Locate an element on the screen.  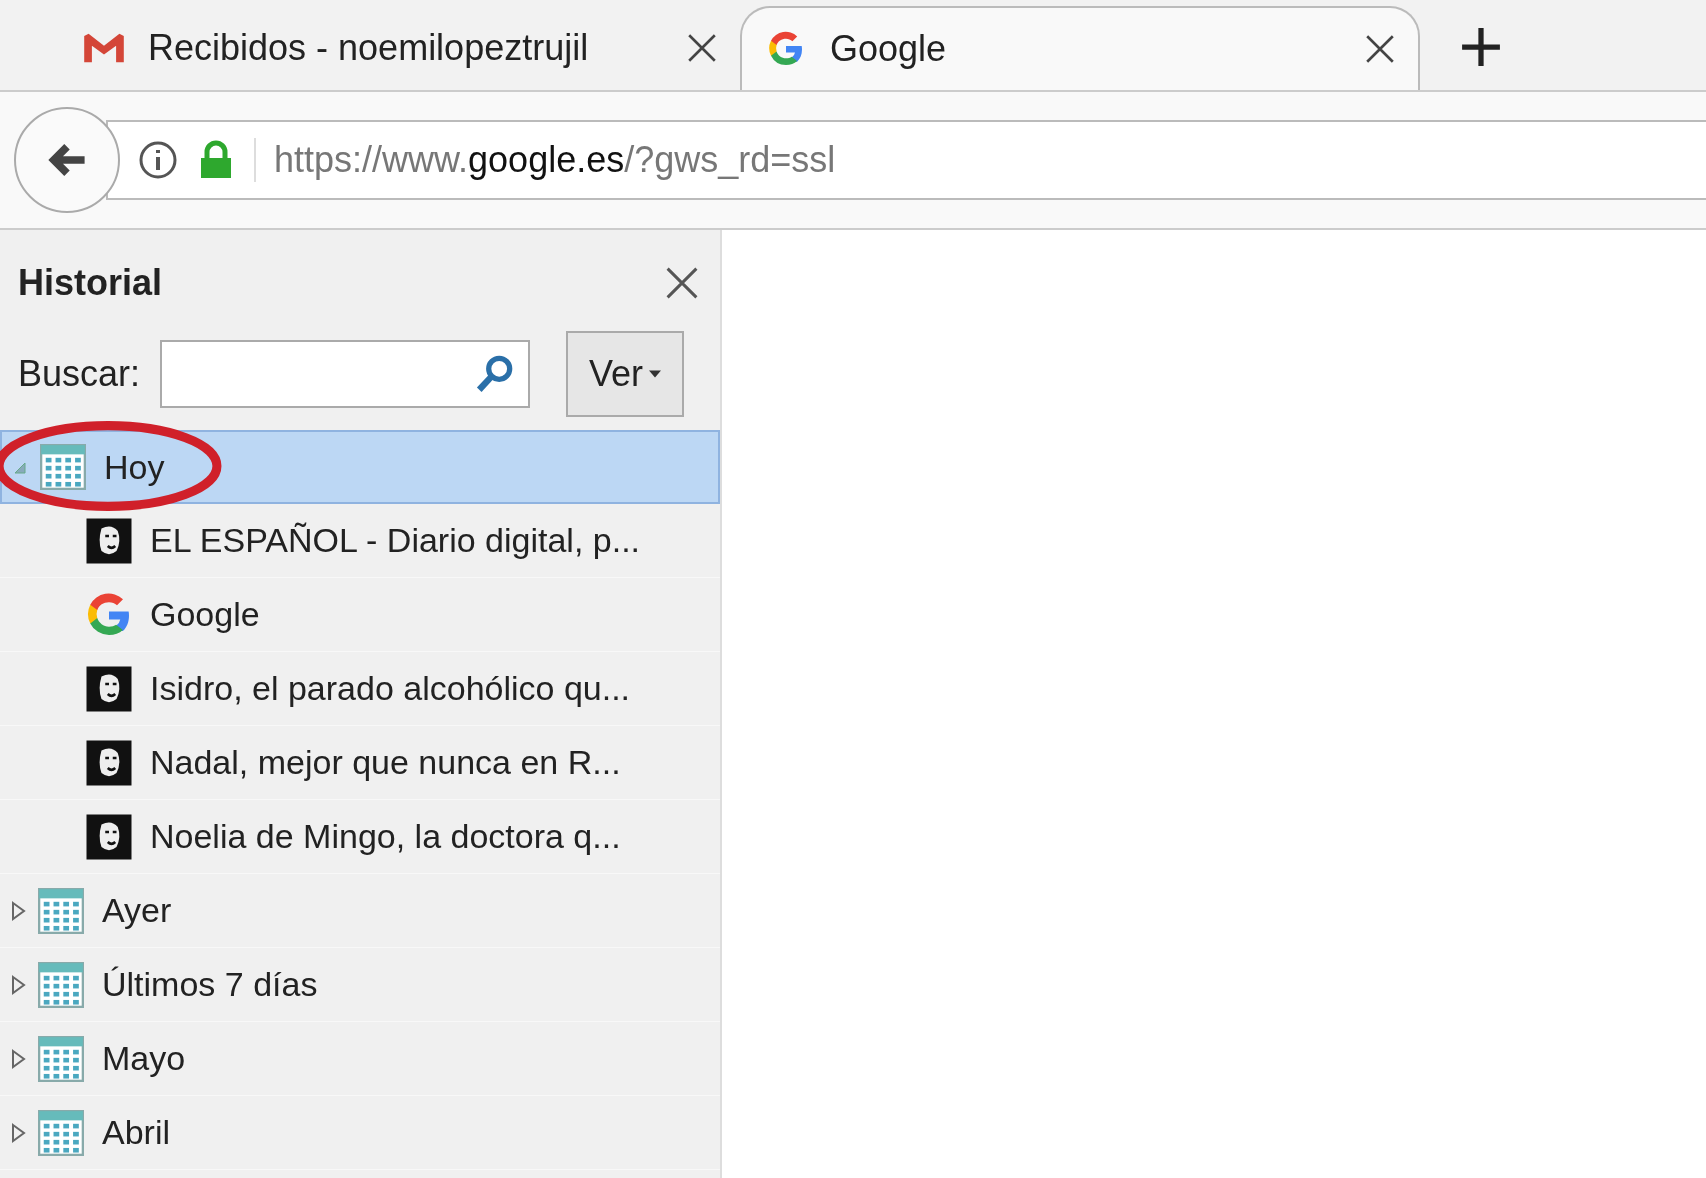
view-button: Ver is located at coordinates (625, 374).